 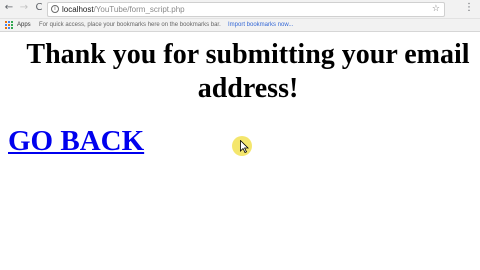 What do you see at coordinates (24, 25) in the screenshot?
I see `apps-shortcut: Apps` at bounding box center [24, 25].